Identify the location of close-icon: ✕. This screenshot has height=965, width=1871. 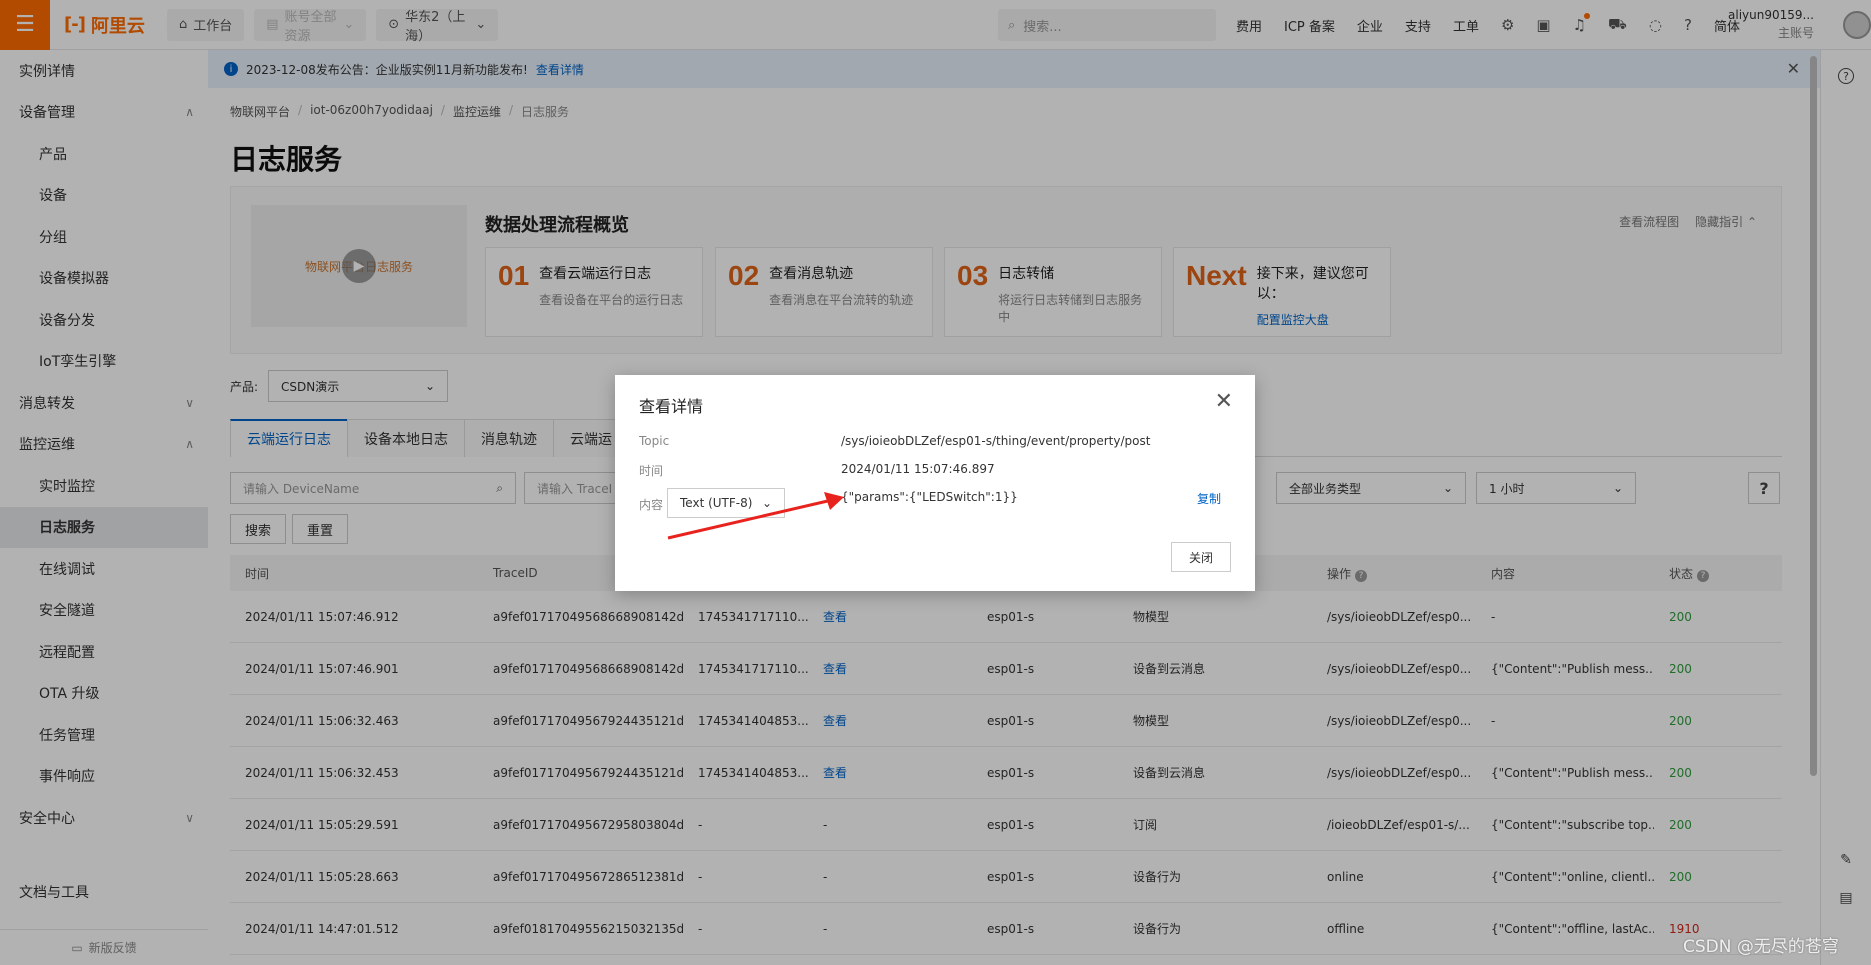
(1224, 401).